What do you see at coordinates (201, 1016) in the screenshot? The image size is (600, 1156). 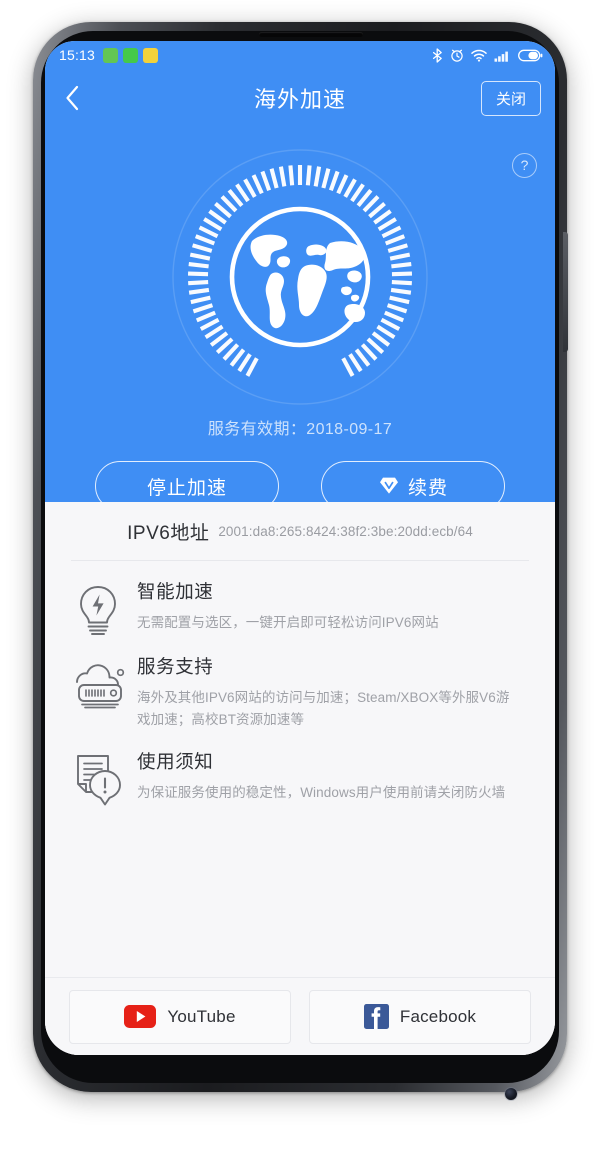 I see `youtube-label: YouTube` at bounding box center [201, 1016].